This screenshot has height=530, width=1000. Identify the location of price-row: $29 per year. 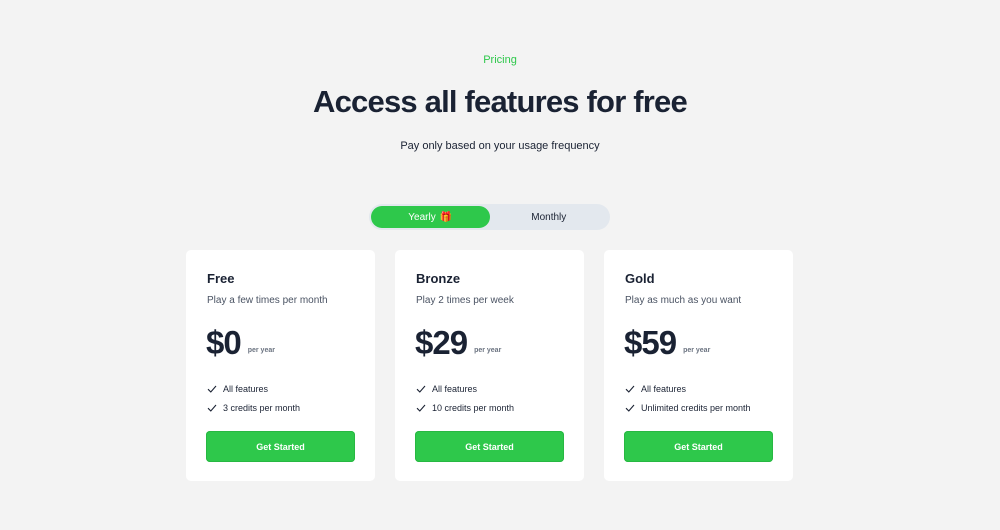
(458, 343).